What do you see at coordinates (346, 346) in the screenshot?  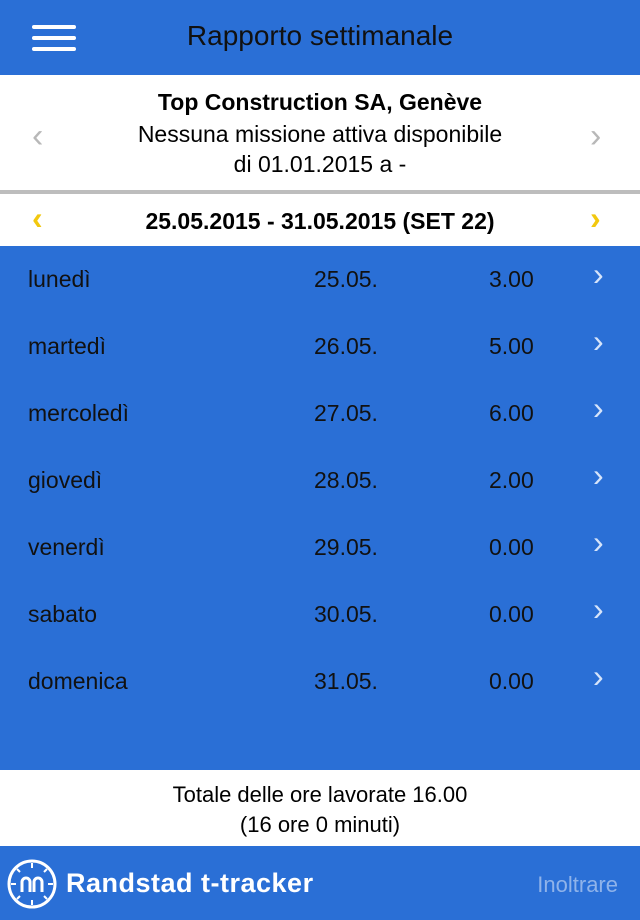 I see `day-date: 26.05.` at bounding box center [346, 346].